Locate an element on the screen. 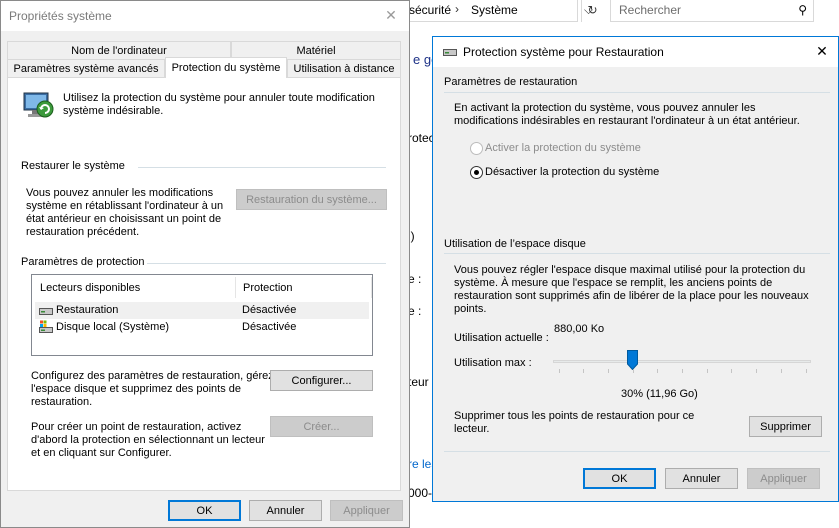 The image size is (839, 528). tab-label: Matériel is located at coordinates (316, 51).